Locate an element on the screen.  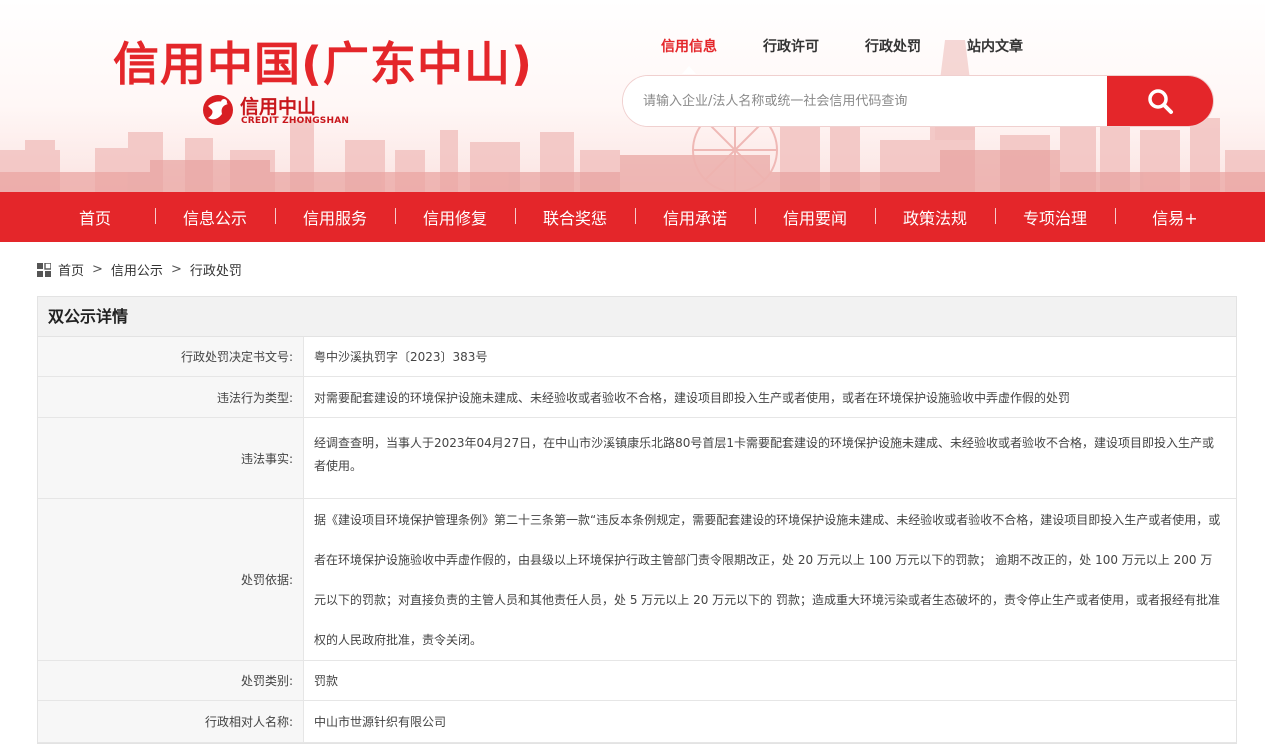
detail-label: 处罚依据: is located at coordinates (171, 579).